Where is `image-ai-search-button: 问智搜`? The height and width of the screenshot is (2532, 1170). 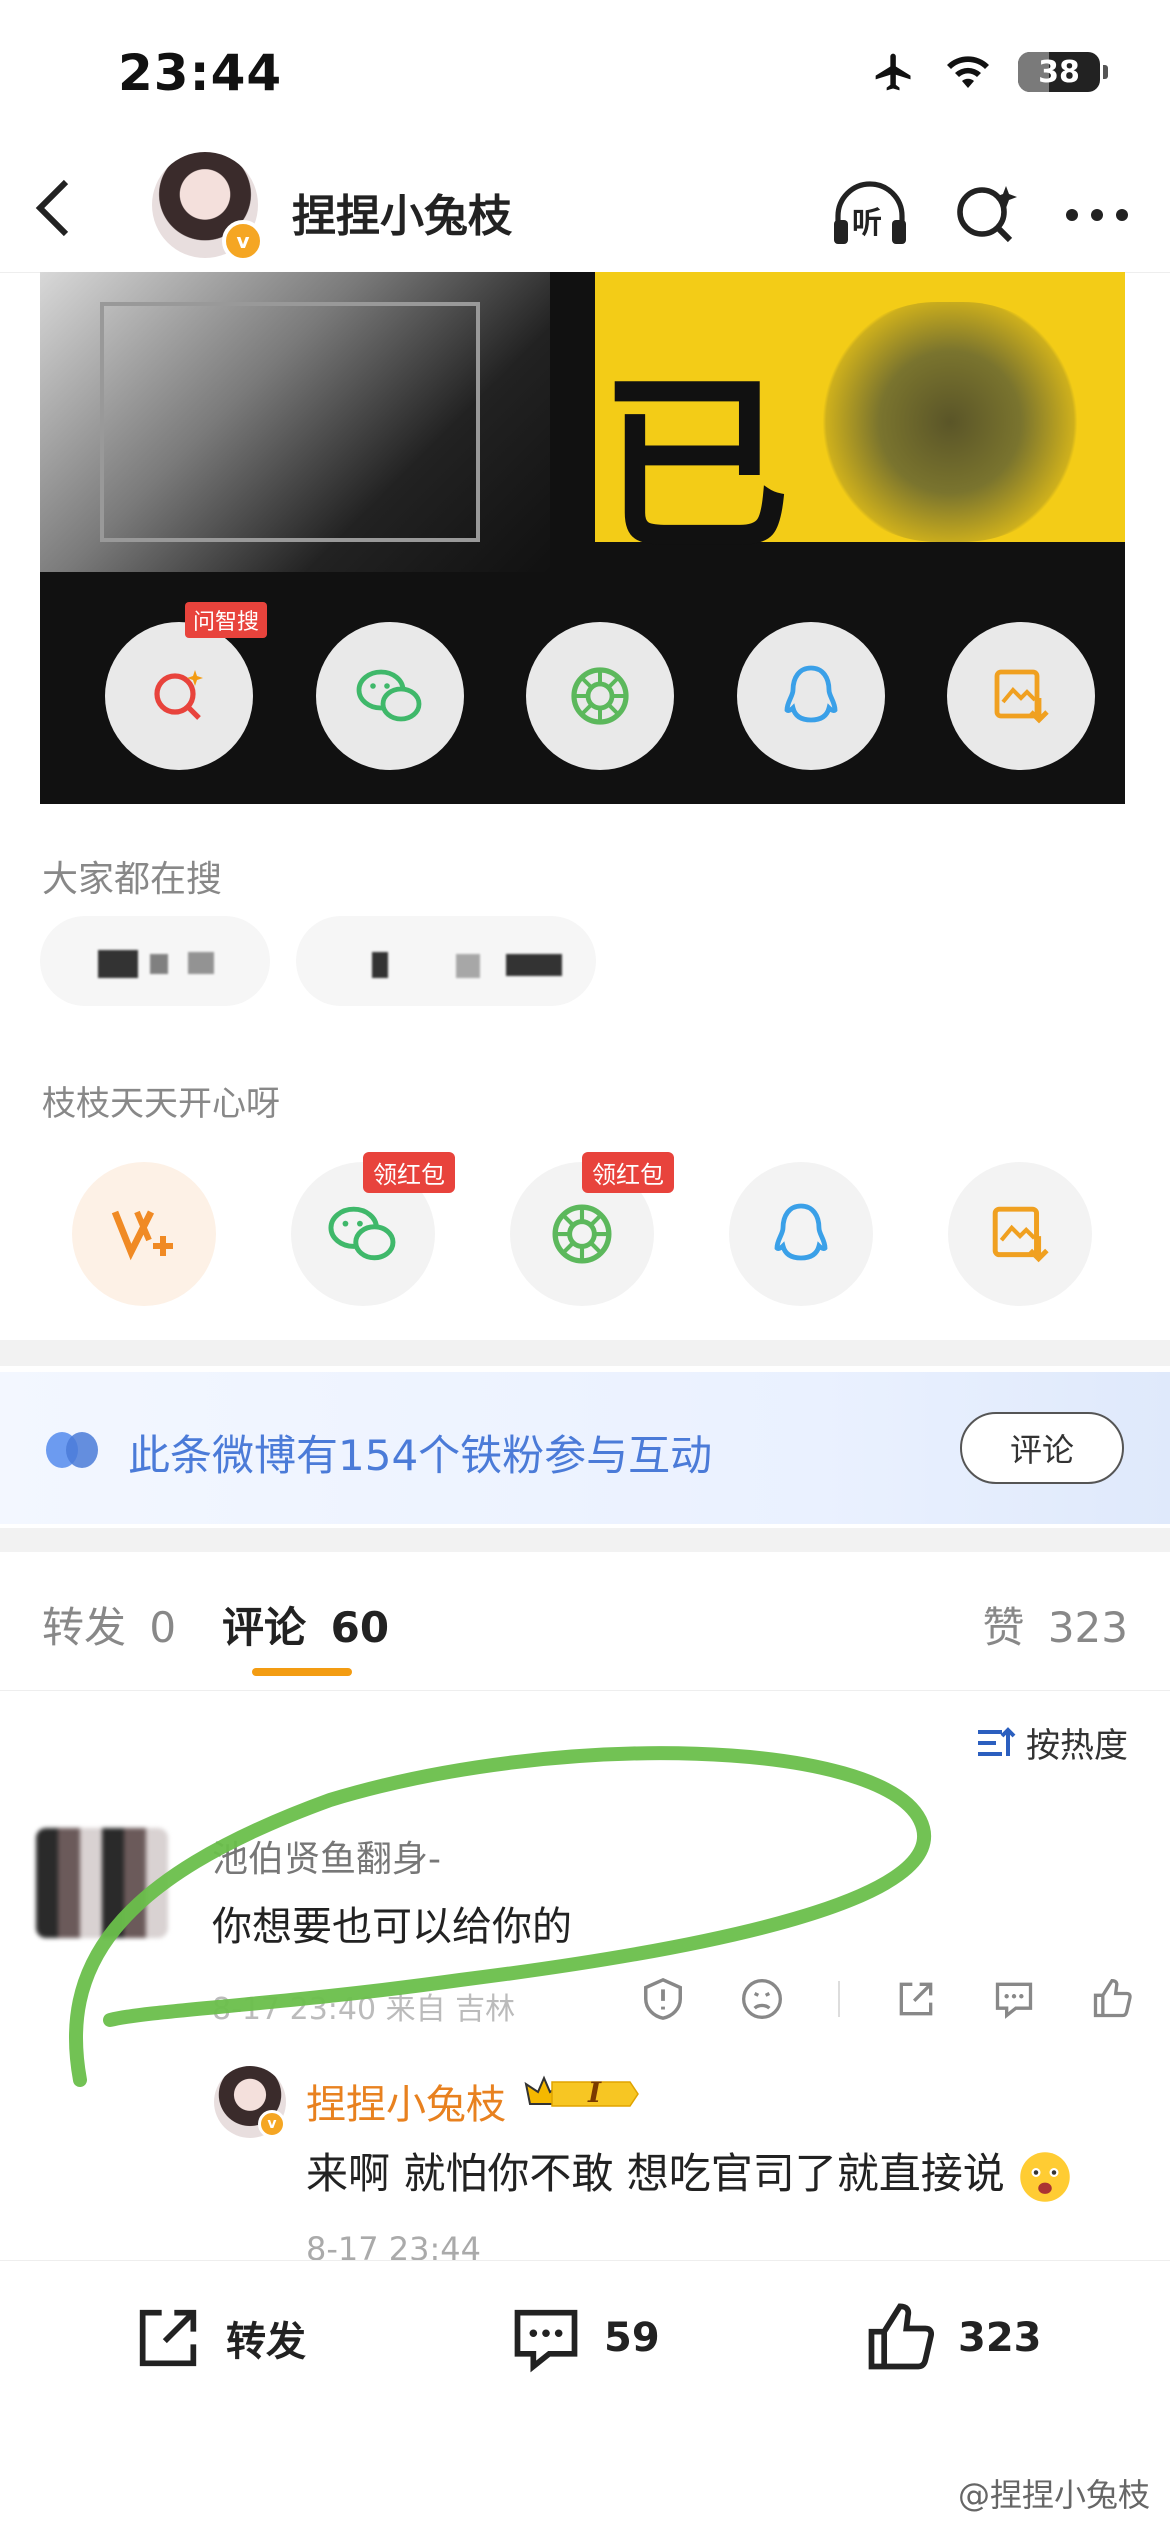 image-ai-search-button: 问智搜 is located at coordinates (186, 686).